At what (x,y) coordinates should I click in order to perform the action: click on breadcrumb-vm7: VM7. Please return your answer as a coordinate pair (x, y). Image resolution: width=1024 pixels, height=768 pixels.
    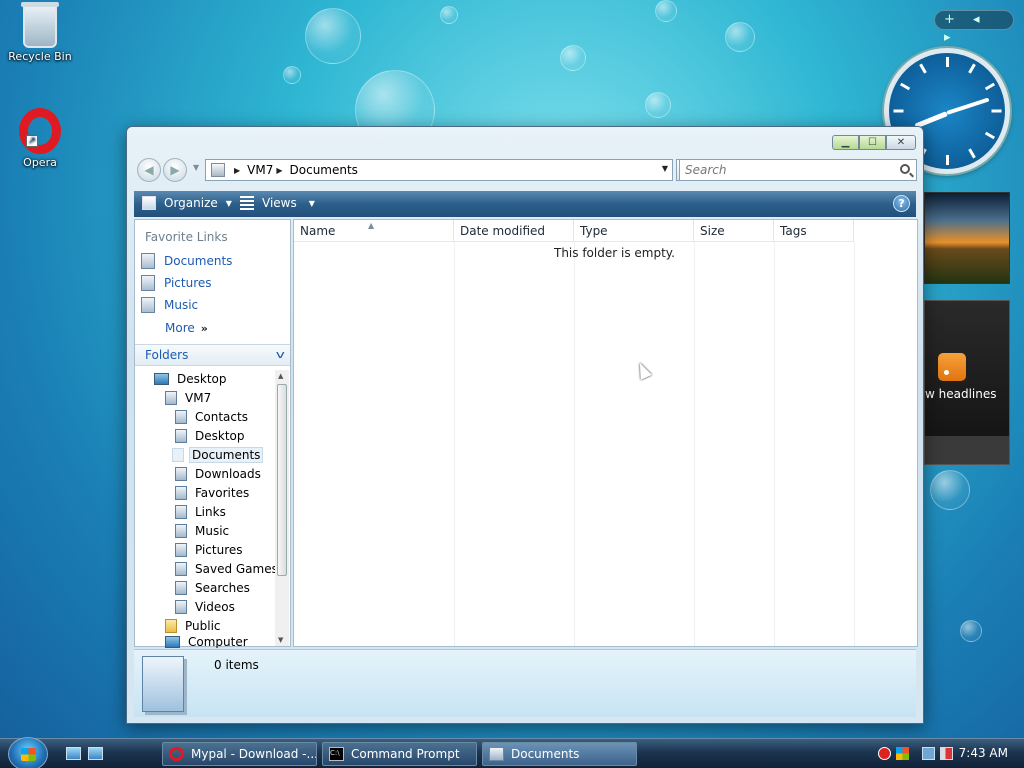
    Looking at the image, I should click on (260, 170).